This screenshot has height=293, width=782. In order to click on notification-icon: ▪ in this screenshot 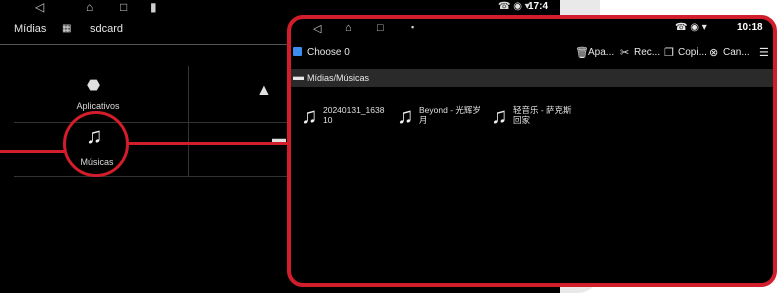, I will do `click(413, 27)`.